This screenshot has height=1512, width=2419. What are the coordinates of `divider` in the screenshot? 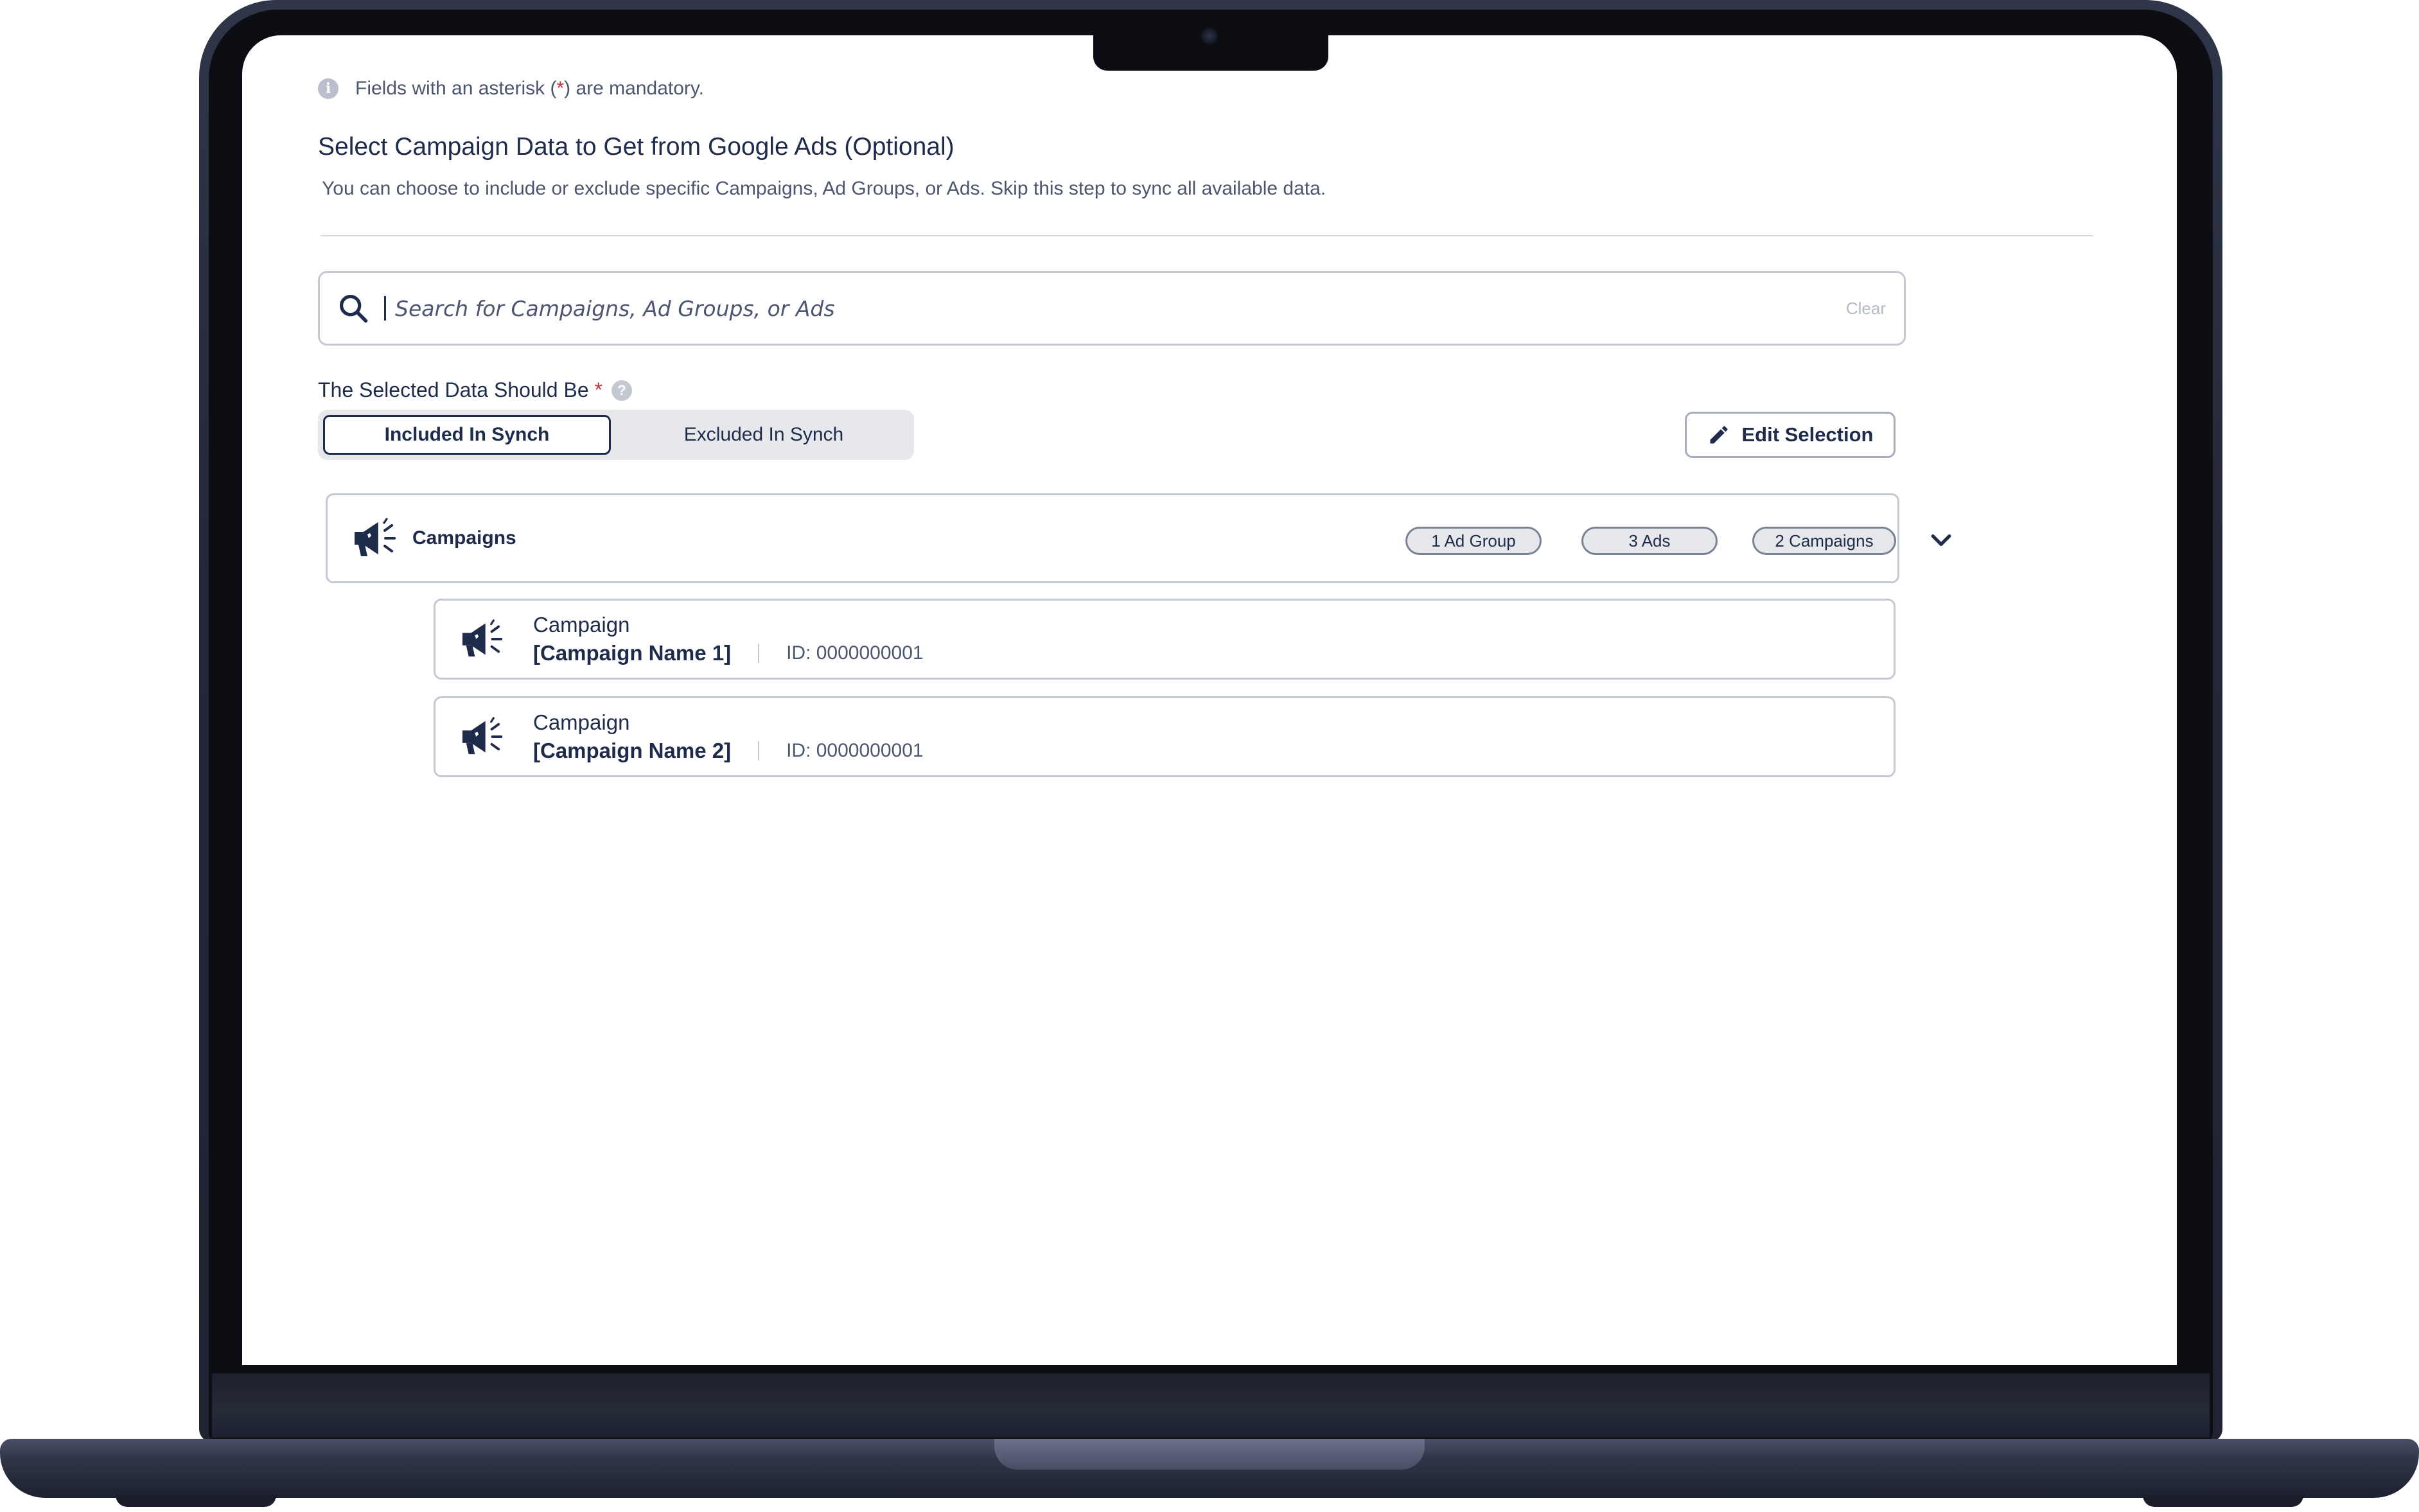 It's located at (1207, 235).